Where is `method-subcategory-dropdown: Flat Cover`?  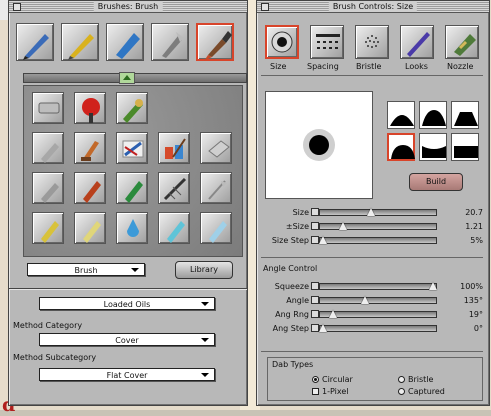 method-subcategory-dropdown: Flat Cover is located at coordinates (127, 374).